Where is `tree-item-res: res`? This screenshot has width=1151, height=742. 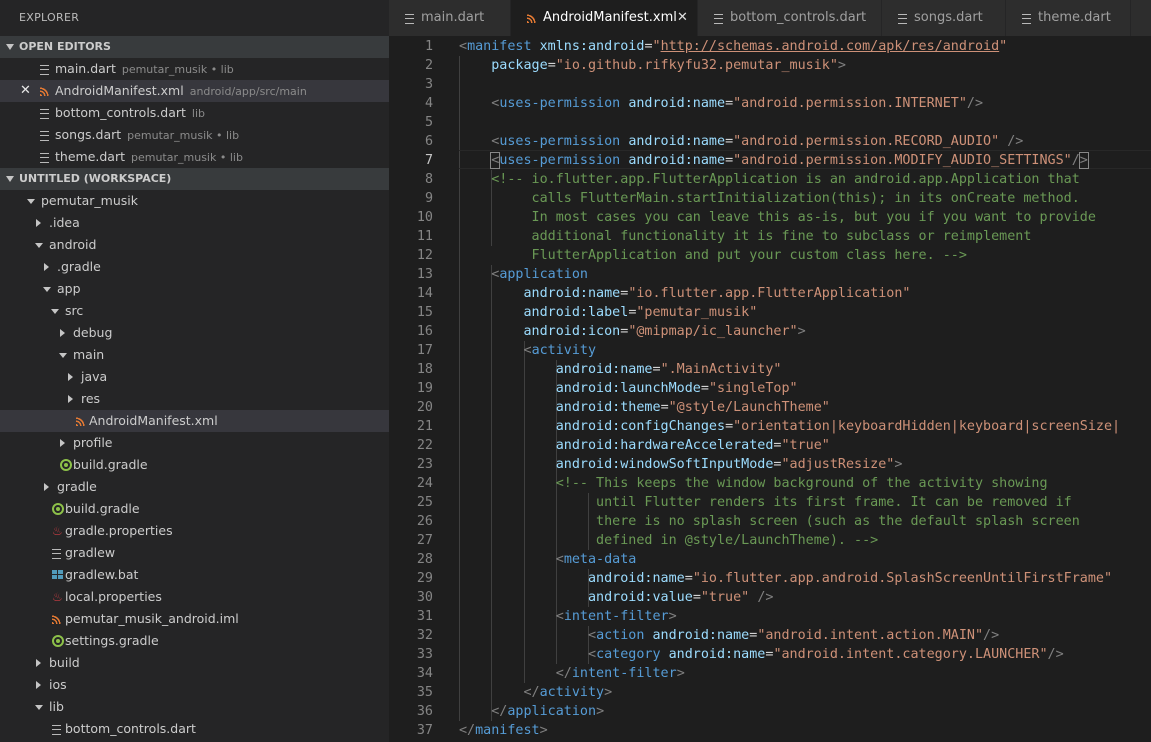
tree-item-res: res is located at coordinates (194, 399).